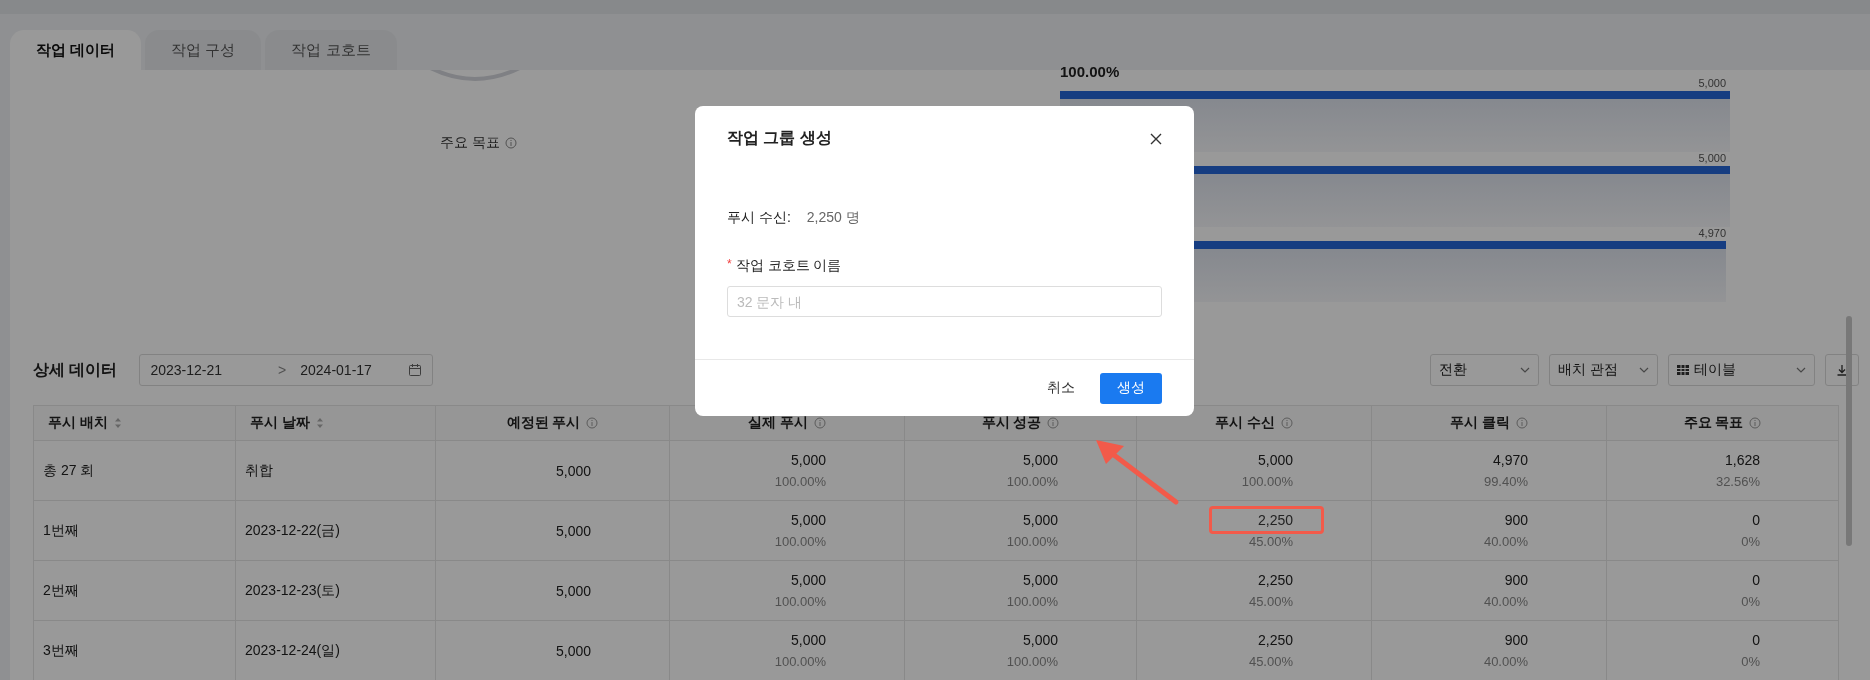  I want to click on date-range-field: 2023-12-21 > 2024-01-17, so click(286, 370).